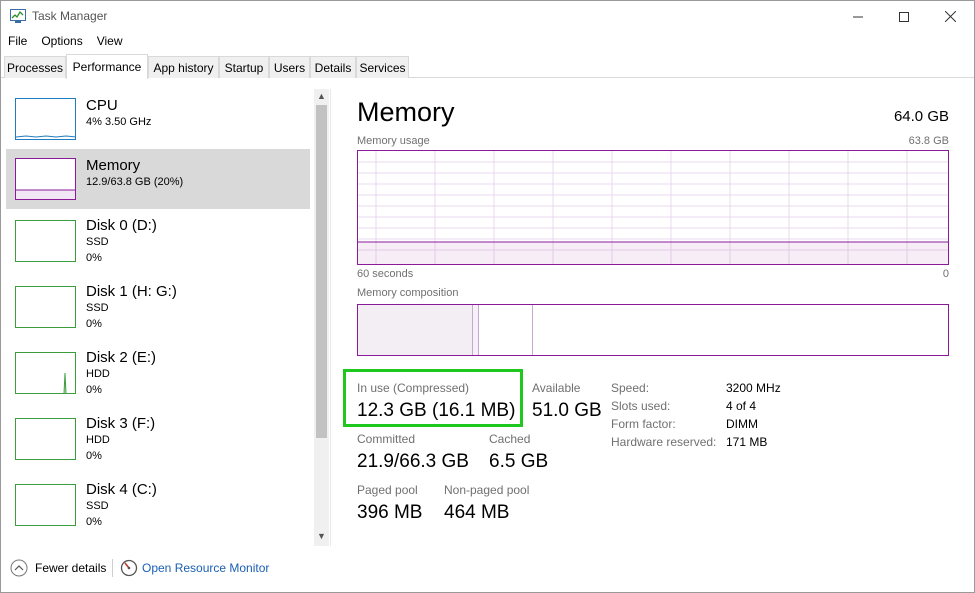 Image resolution: width=975 pixels, height=593 pixels. I want to click on sidebar-item-detail: 4% 3.50 GHz, so click(119, 122).